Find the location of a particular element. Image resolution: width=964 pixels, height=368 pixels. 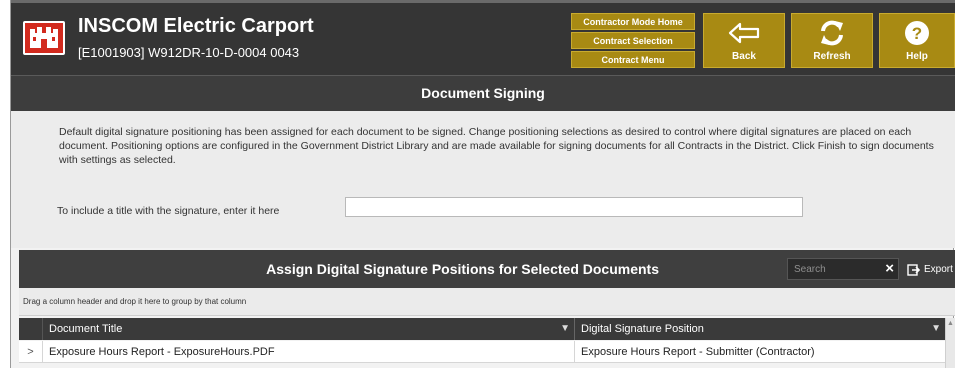

back-button: Back is located at coordinates (744, 40).